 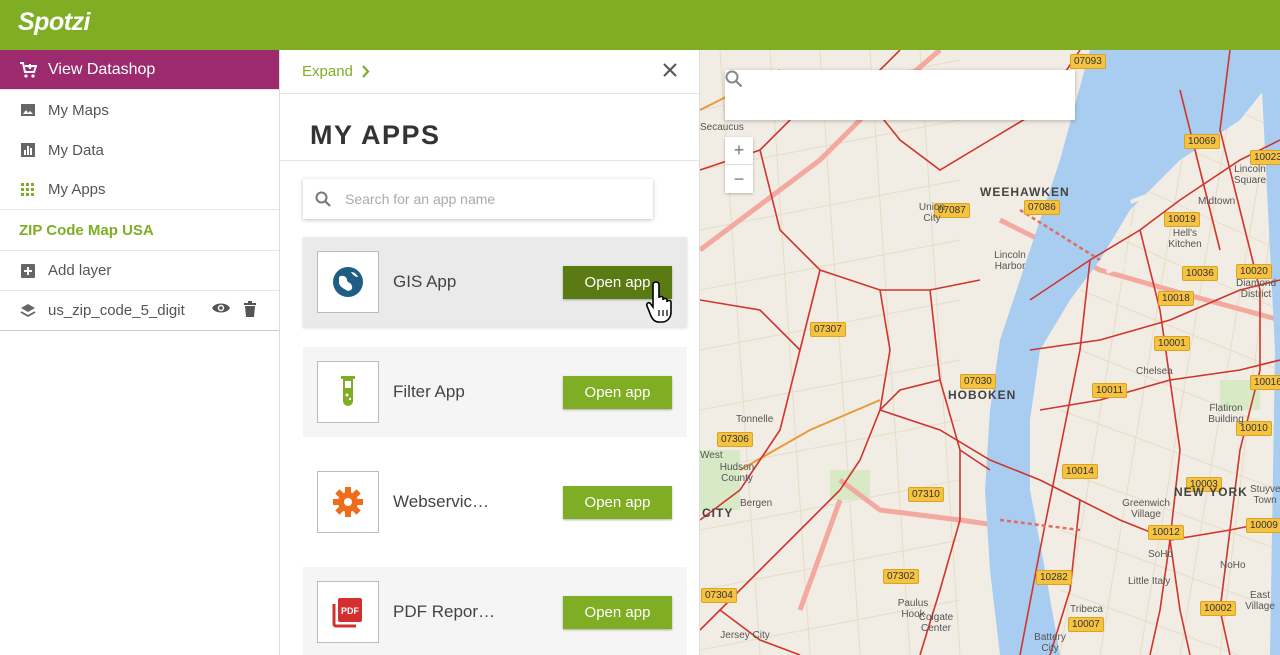 What do you see at coordinates (1217, 201) in the screenshot?
I see `place-label: Midtown` at bounding box center [1217, 201].